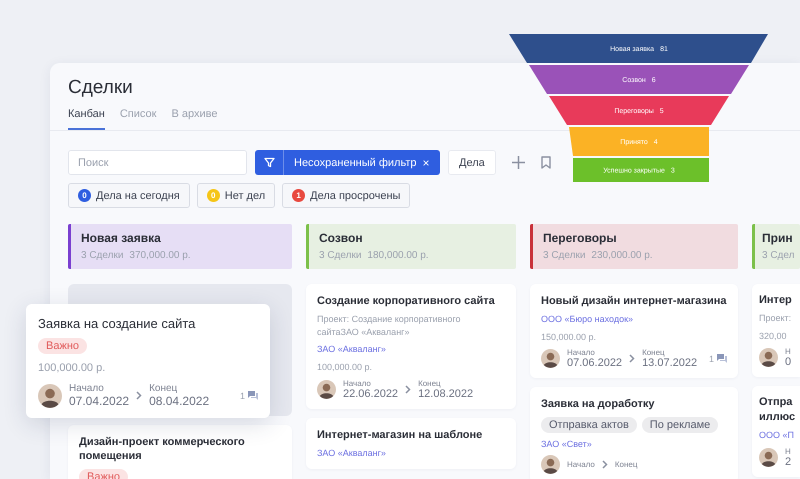 The height and width of the screenshot is (479, 800). What do you see at coordinates (634, 301) in the screenshot?
I see `deal-title: Новый дизайн интернет-магазина` at bounding box center [634, 301].